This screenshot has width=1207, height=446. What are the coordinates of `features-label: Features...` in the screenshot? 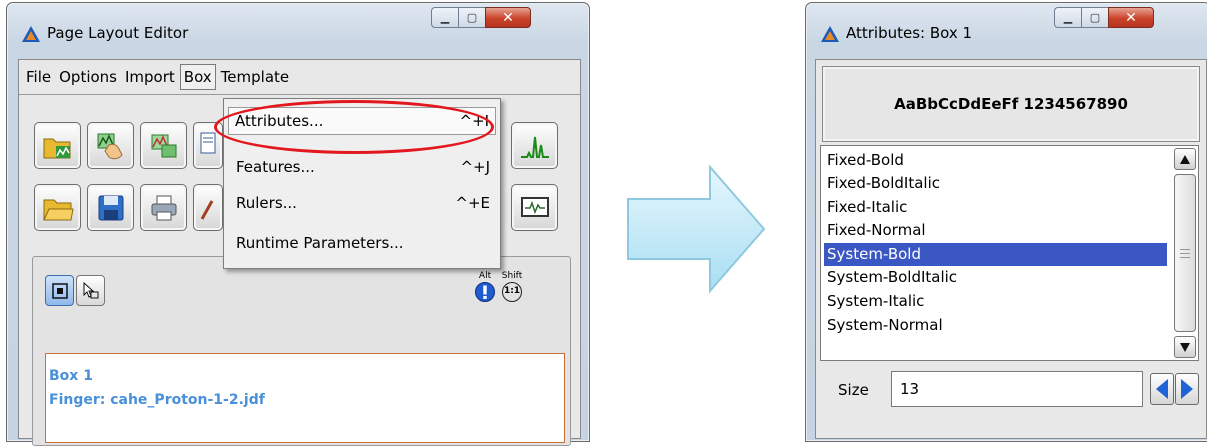 It's located at (275, 167).